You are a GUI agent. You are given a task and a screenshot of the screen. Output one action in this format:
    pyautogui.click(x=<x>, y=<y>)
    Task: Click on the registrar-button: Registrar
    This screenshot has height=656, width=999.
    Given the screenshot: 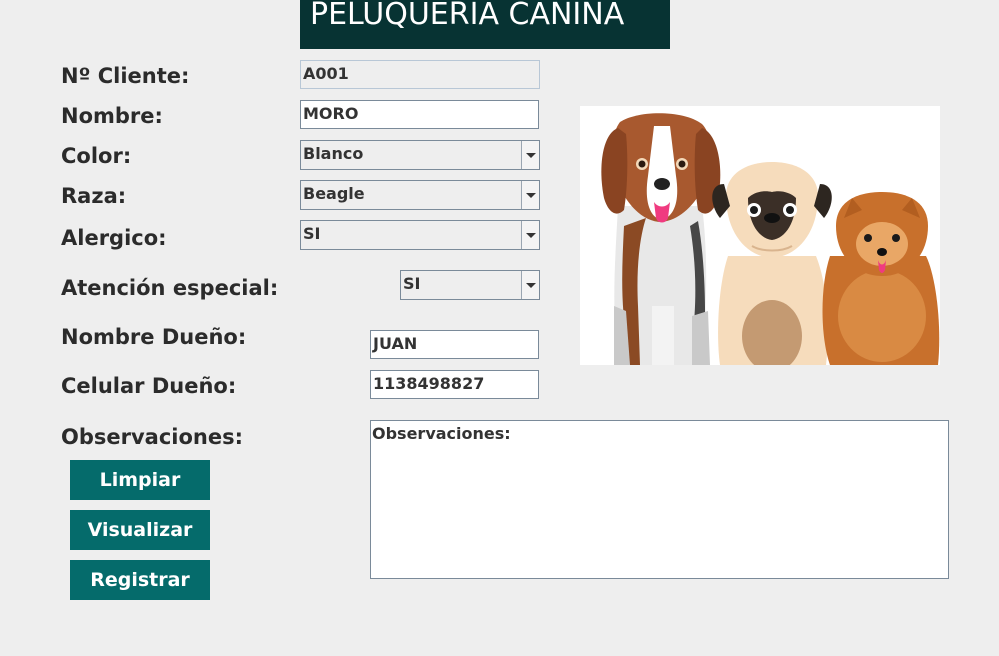 What is the action you would take?
    pyautogui.click(x=140, y=580)
    